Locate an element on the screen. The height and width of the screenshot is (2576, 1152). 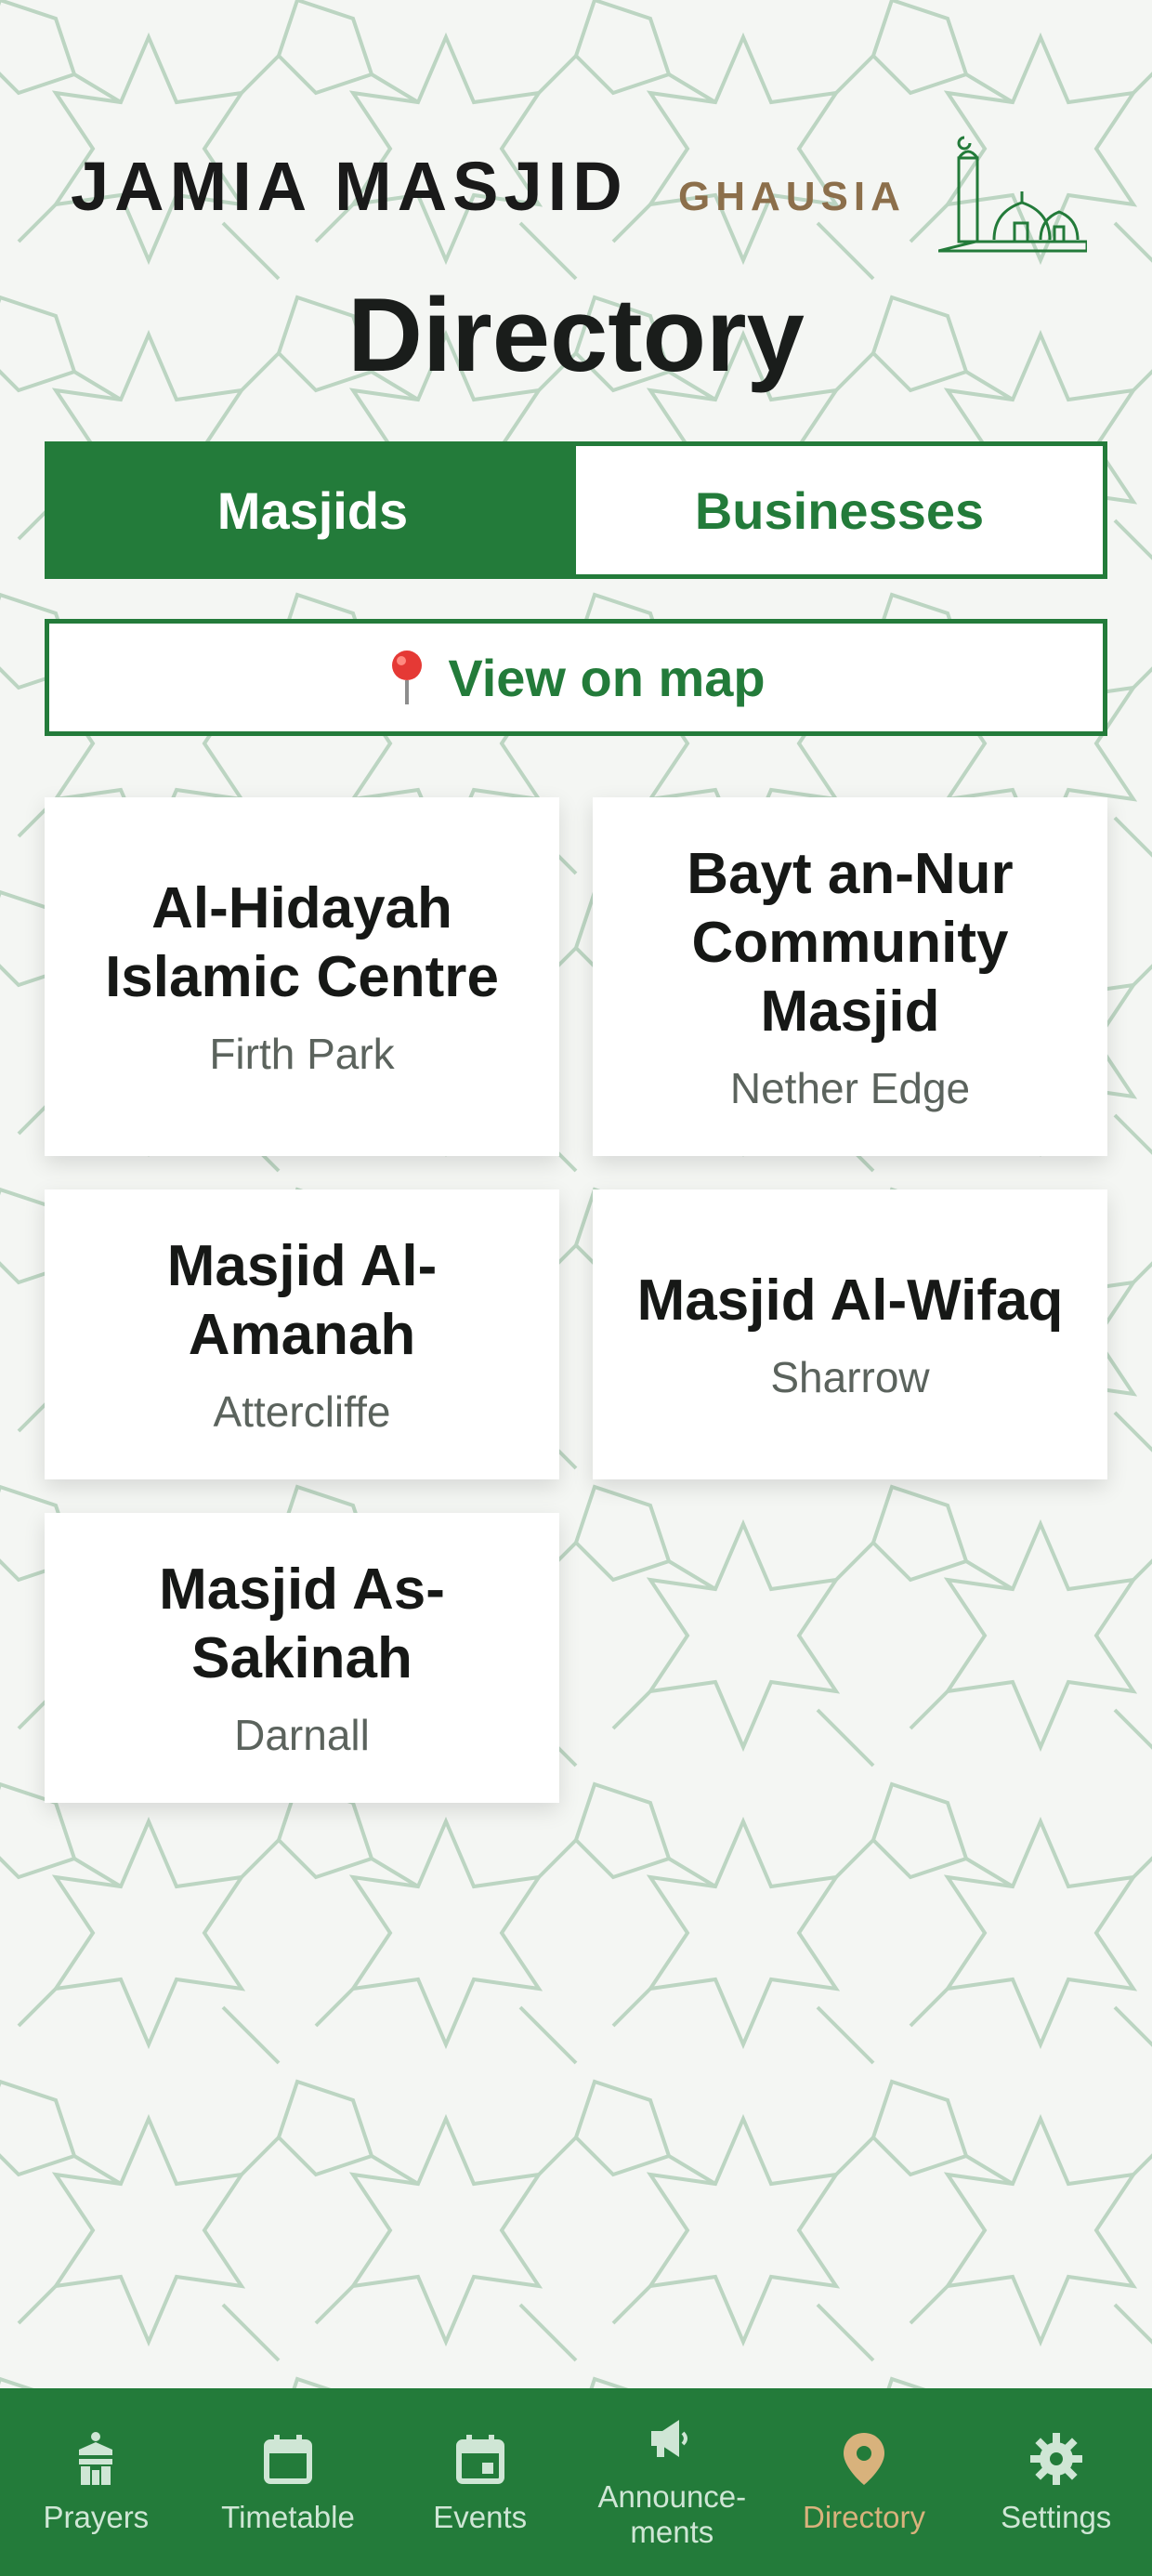
mosque-logo-icon is located at coordinates (1012, 194).